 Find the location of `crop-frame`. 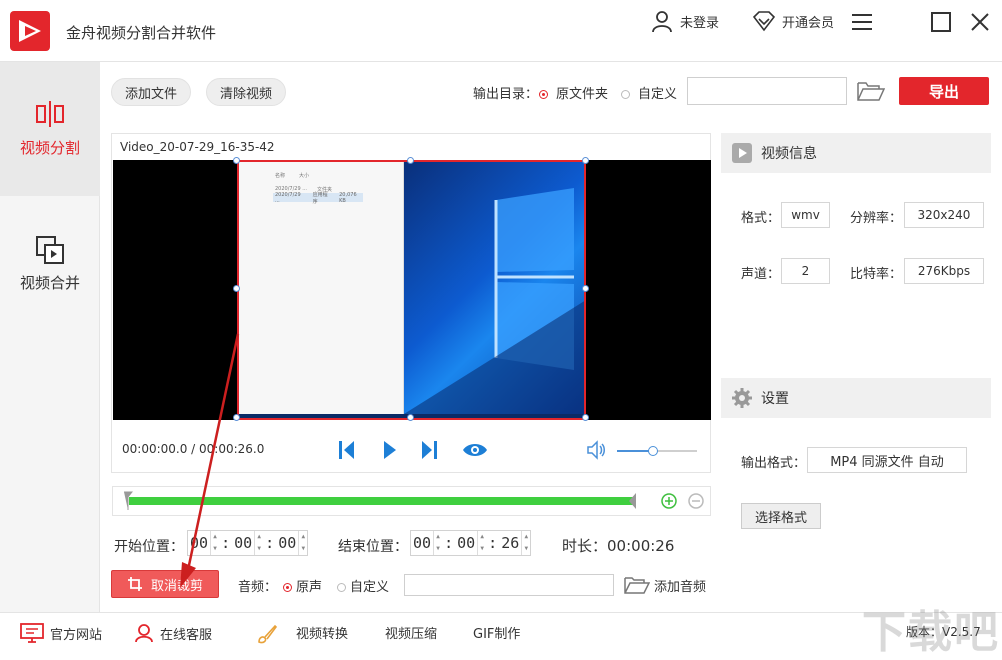

crop-frame is located at coordinates (411, 290).